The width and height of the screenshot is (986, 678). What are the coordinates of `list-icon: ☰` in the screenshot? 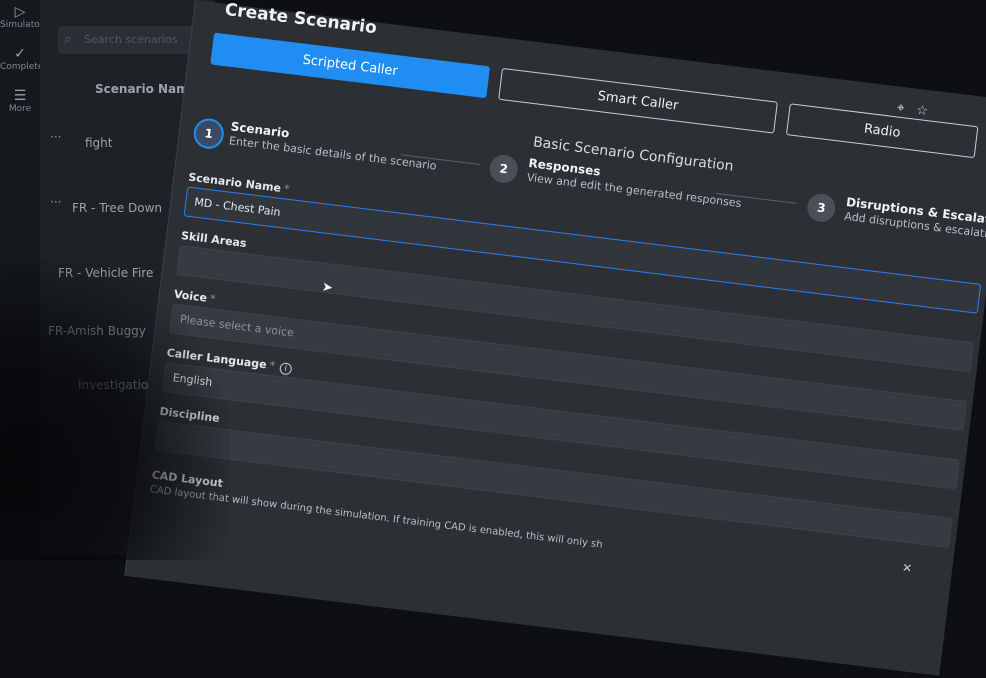 It's located at (20, 96).